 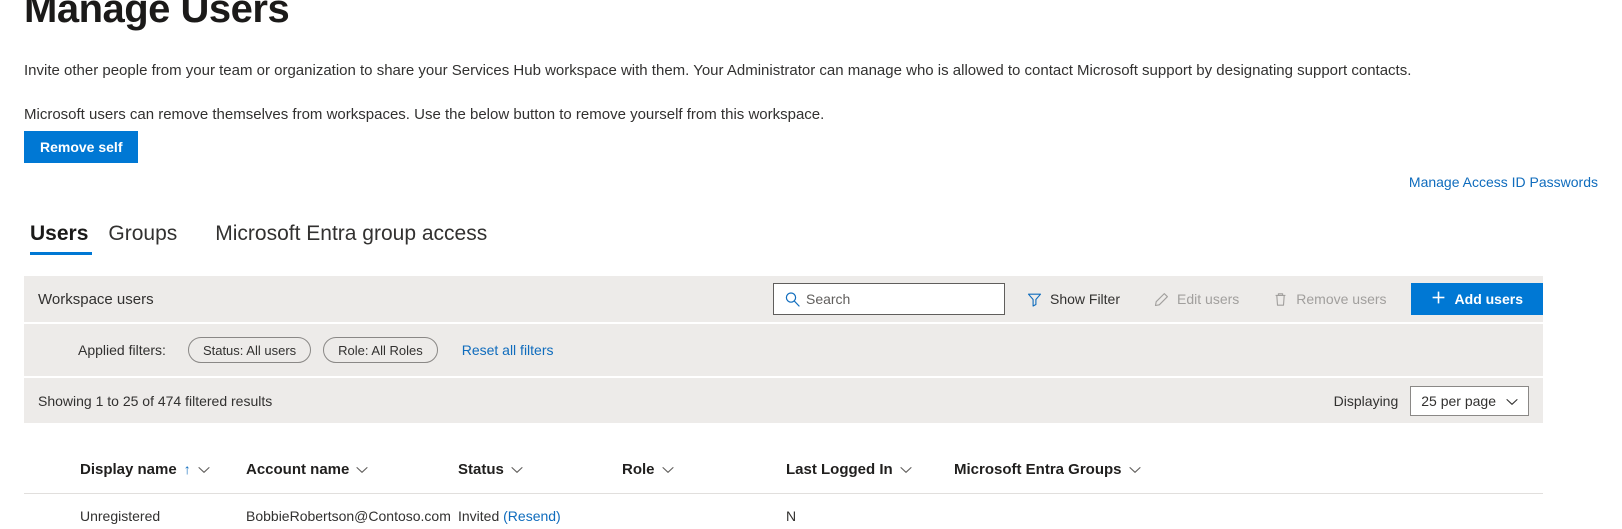 What do you see at coordinates (1280, 299) in the screenshot?
I see `trash-icon` at bounding box center [1280, 299].